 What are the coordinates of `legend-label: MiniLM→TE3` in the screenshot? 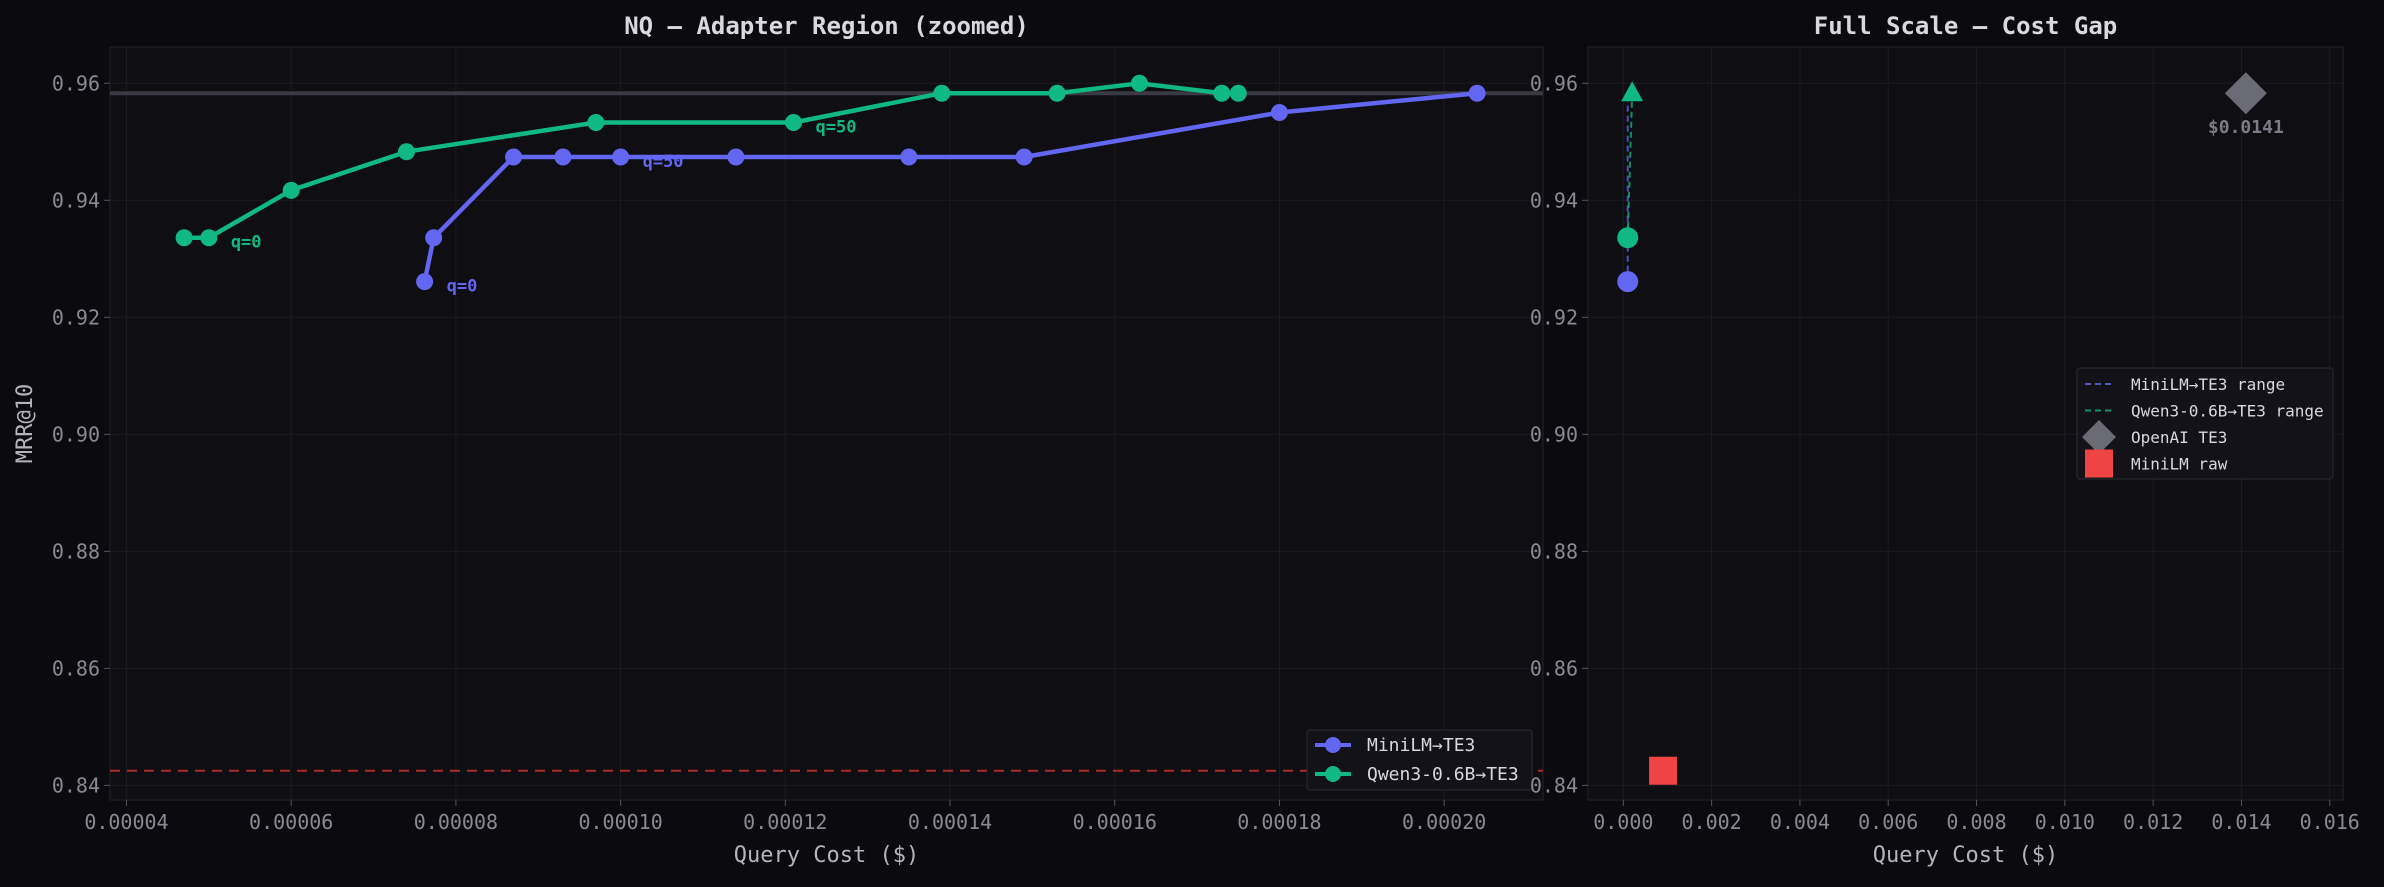 It's located at (1421, 745).